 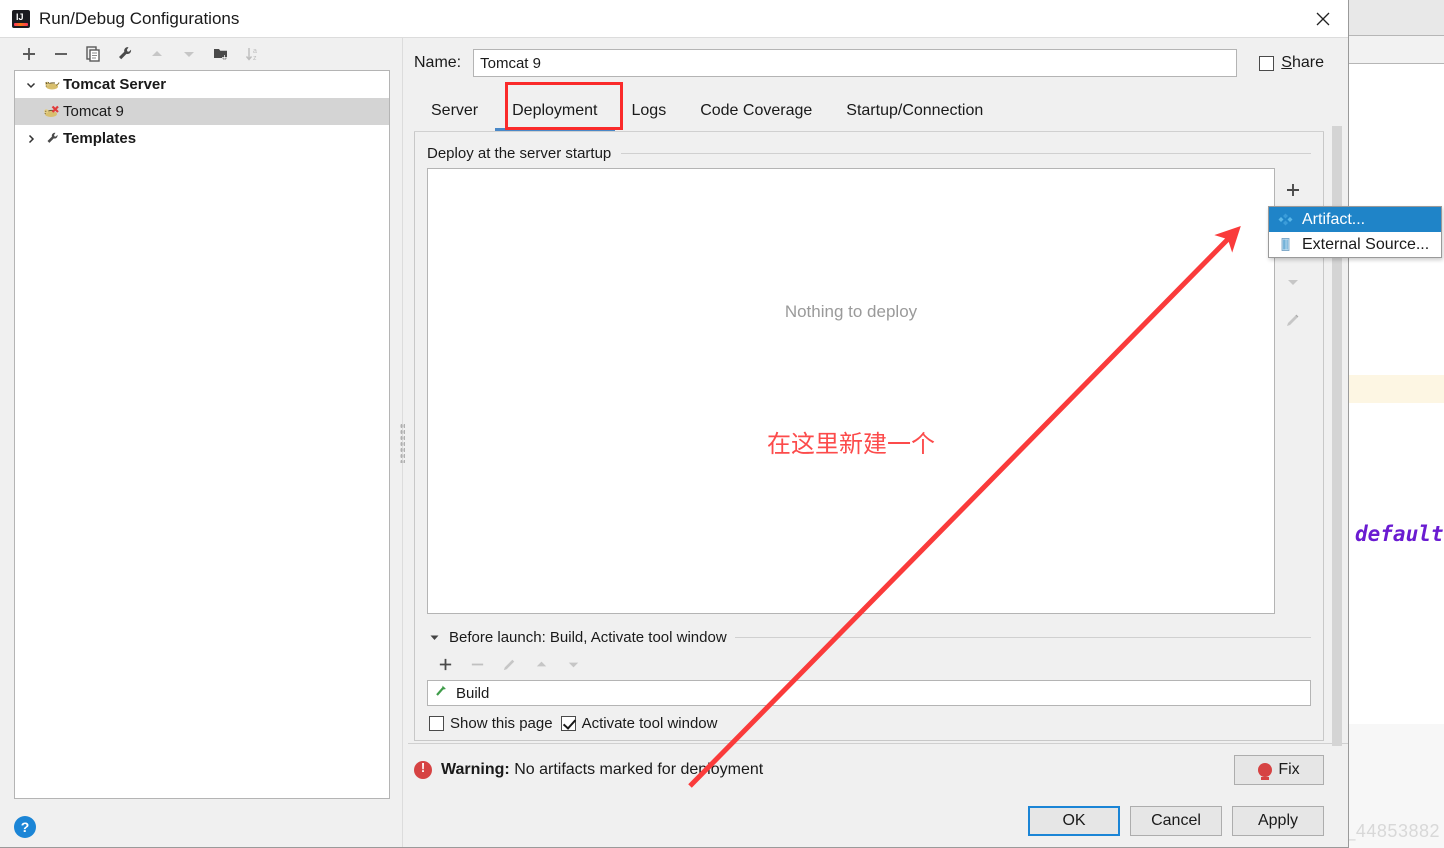 I want to click on ok-button-label: OK, so click(x=1074, y=820).